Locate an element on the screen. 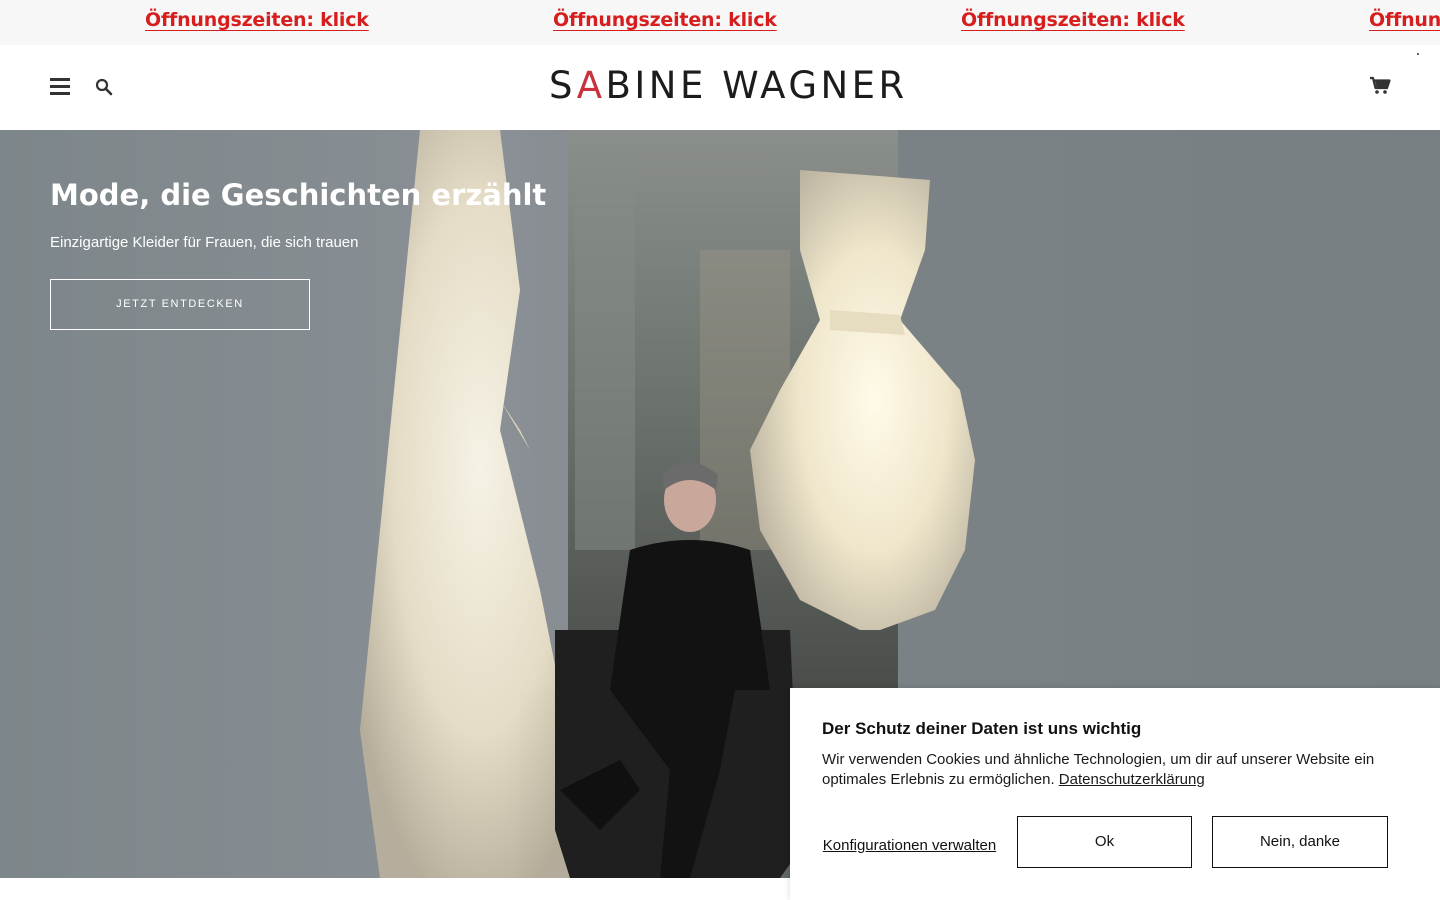 The image size is (1440, 900). site-header: SABINE WAGNER is located at coordinates (720, 87).